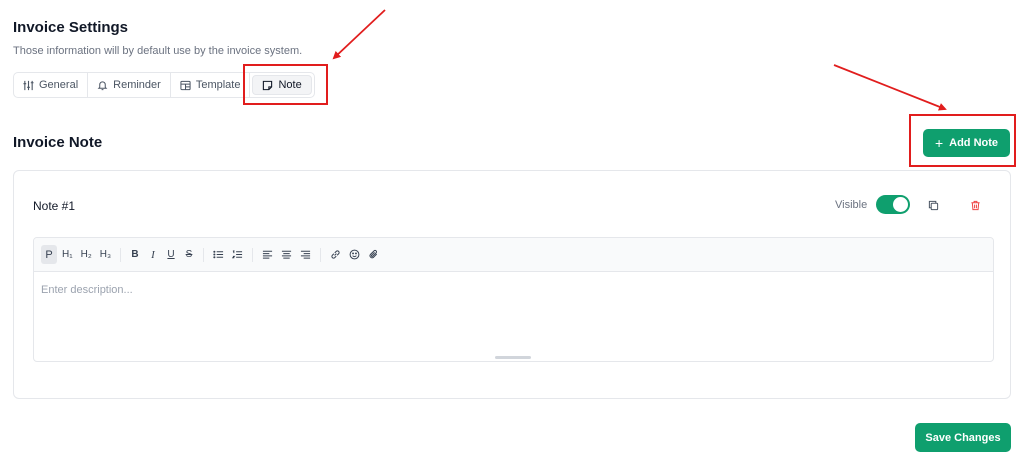 This screenshot has height=469, width=1024. I want to click on page-title: Invoice Settings, so click(71, 27).